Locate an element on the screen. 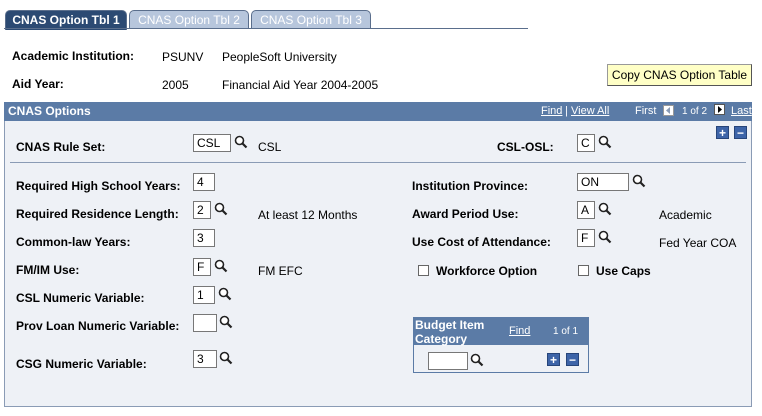 The width and height of the screenshot is (762, 416). fmim-label: FM/IM Use: is located at coordinates (48, 270).